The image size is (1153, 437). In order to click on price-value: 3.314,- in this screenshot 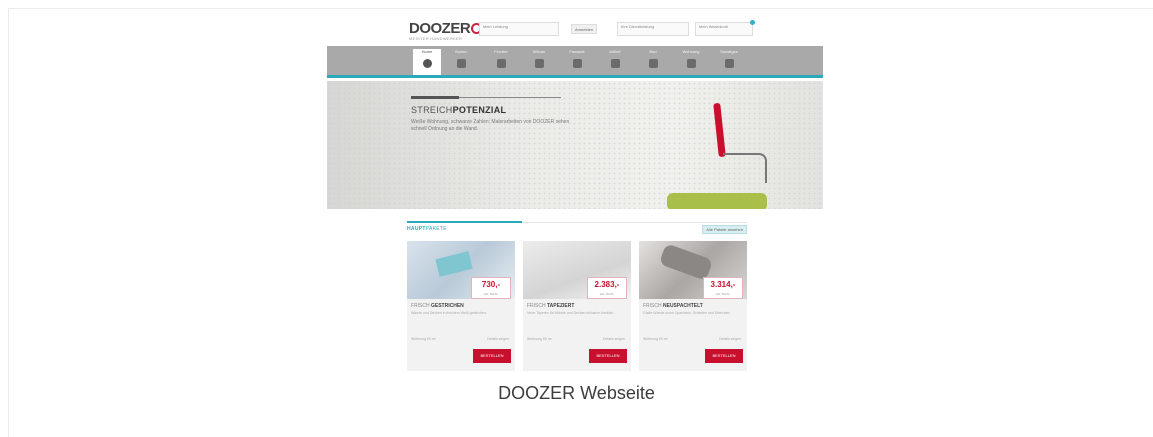, I will do `click(723, 284)`.